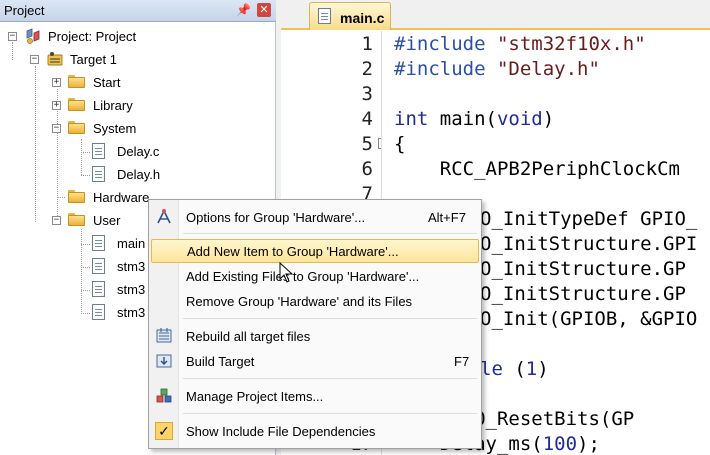 This screenshot has width=710, height=455. What do you see at coordinates (315, 336) in the screenshot?
I see `menu-item-rebuild-all: Rebuild all target files` at bounding box center [315, 336].